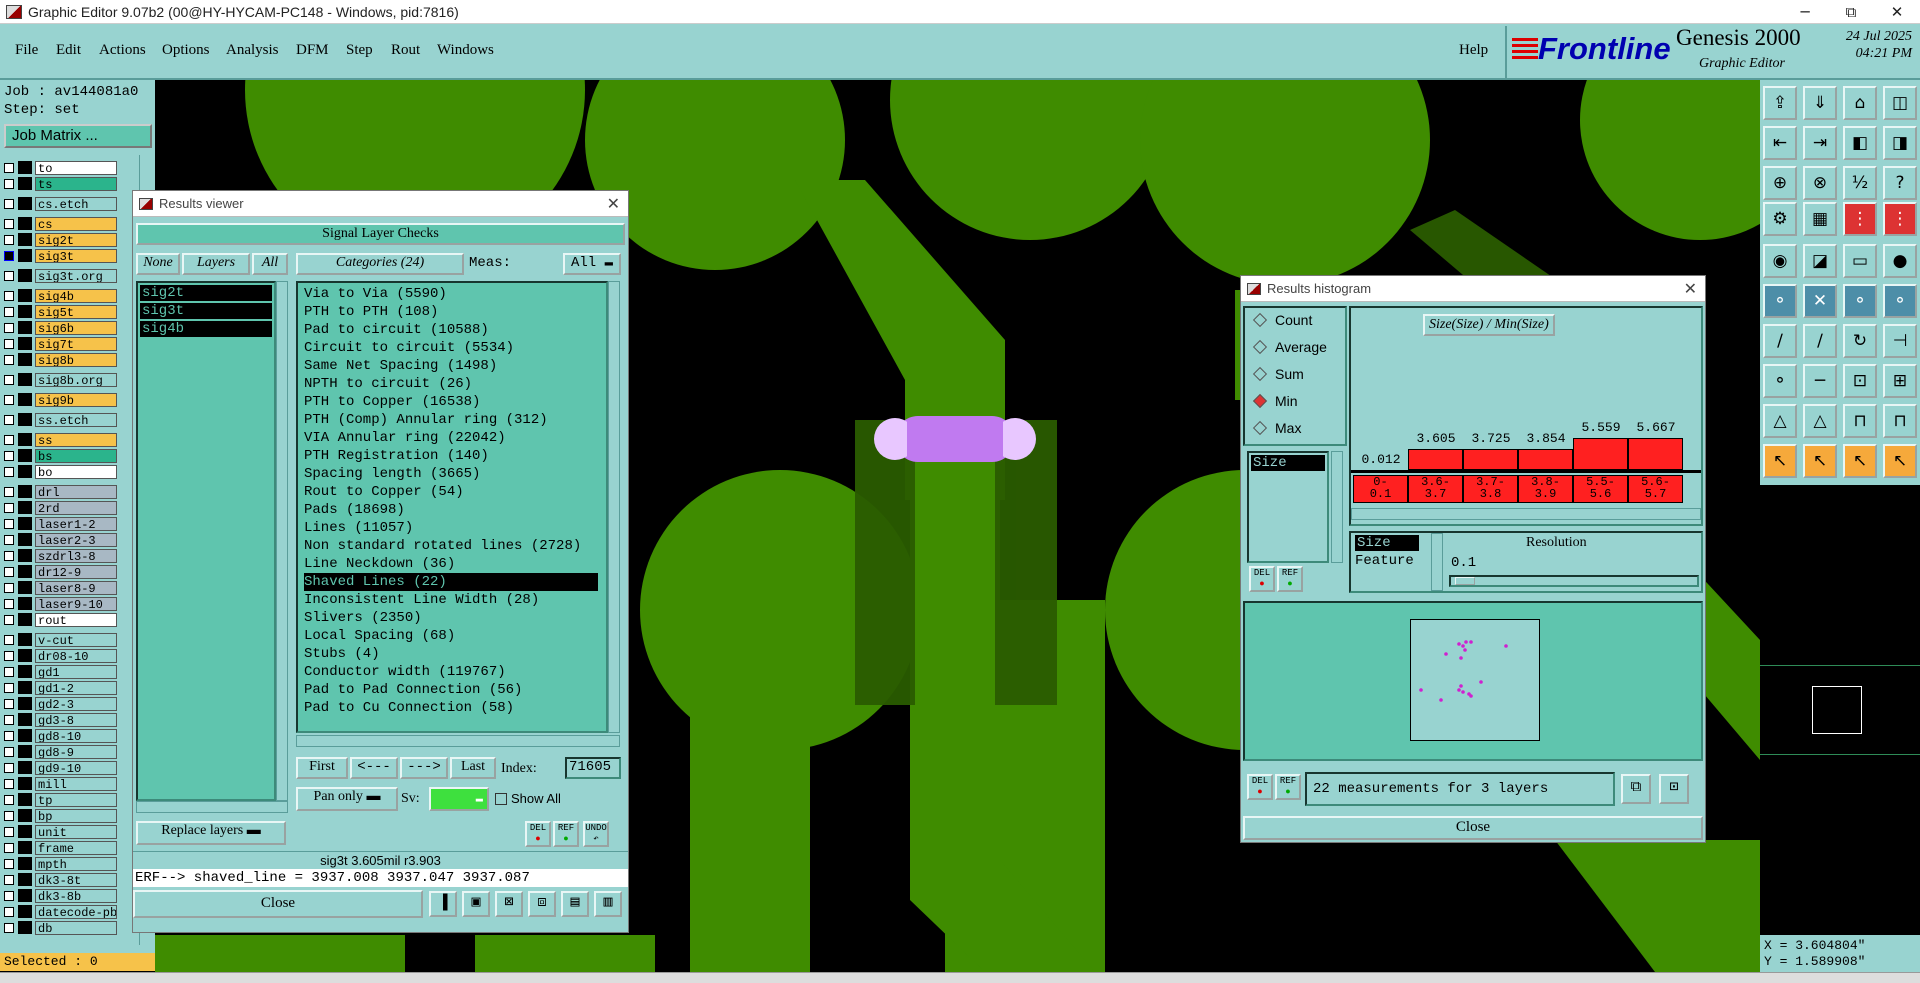 The image size is (1920, 983). What do you see at coordinates (322, 768) in the screenshot?
I see `first-button: First` at bounding box center [322, 768].